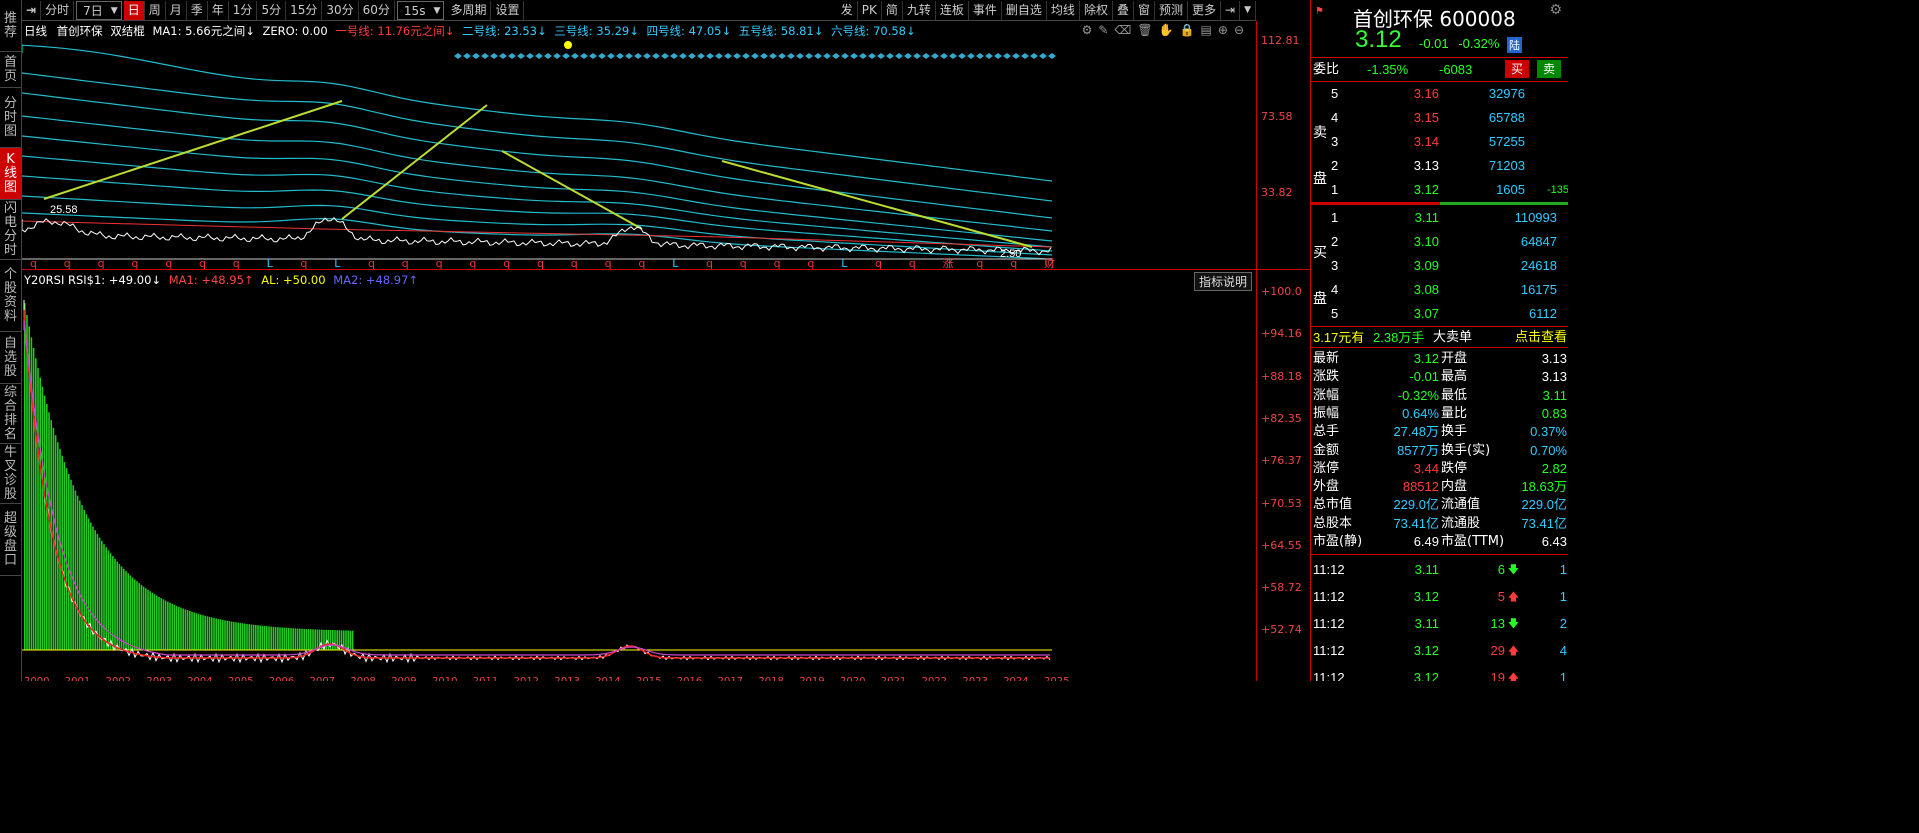  What do you see at coordinates (1147, 30) in the screenshot?
I see `trash-icon: 🗑` at bounding box center [1147, 30].